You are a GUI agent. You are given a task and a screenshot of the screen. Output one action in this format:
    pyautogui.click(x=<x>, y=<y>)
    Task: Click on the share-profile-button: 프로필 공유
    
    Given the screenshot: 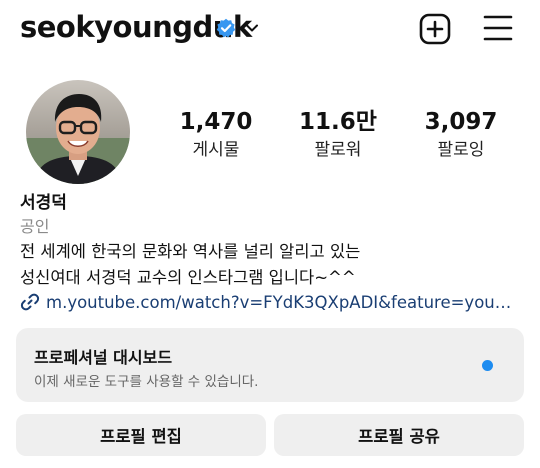 What is the action you would take?
    pyautogui.click(x=399, y=435)
    